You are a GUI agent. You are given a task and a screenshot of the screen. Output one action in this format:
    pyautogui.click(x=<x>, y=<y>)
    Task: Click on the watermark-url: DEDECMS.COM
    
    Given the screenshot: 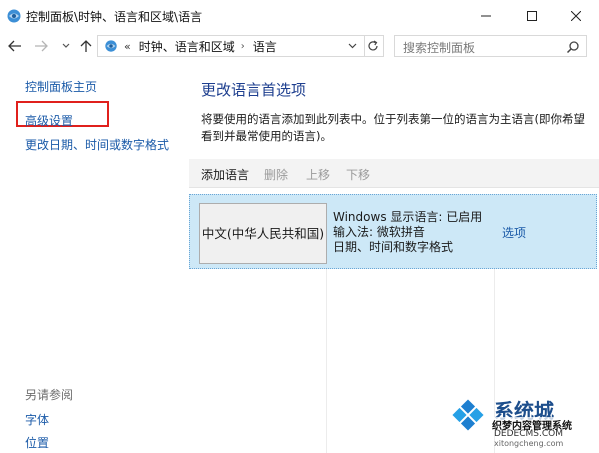 What is the action you would take?
    pyautogui.click(x=528, y=434)
    